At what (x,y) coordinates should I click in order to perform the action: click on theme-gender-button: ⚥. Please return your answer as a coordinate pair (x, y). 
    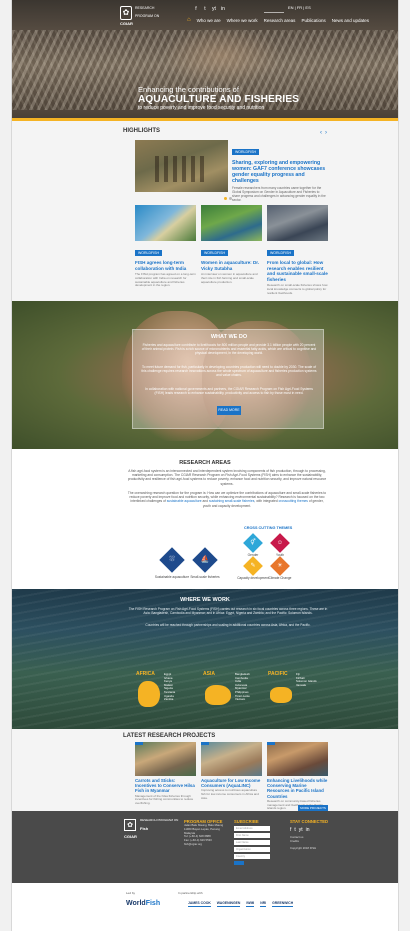
    Looking at the image, I should click on (253, 543).